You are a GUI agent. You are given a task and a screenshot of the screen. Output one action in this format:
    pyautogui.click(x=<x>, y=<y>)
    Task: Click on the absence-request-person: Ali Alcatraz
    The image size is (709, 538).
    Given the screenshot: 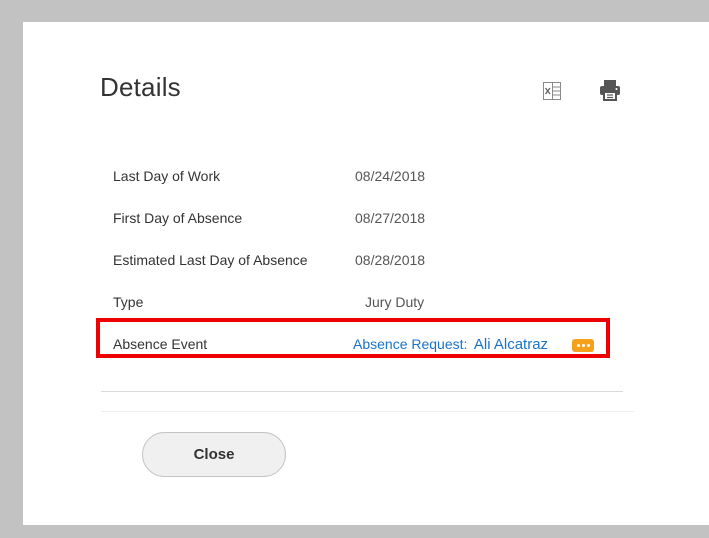 What is the action you would take?
    pyautogui.click(x=511, y=344)
    